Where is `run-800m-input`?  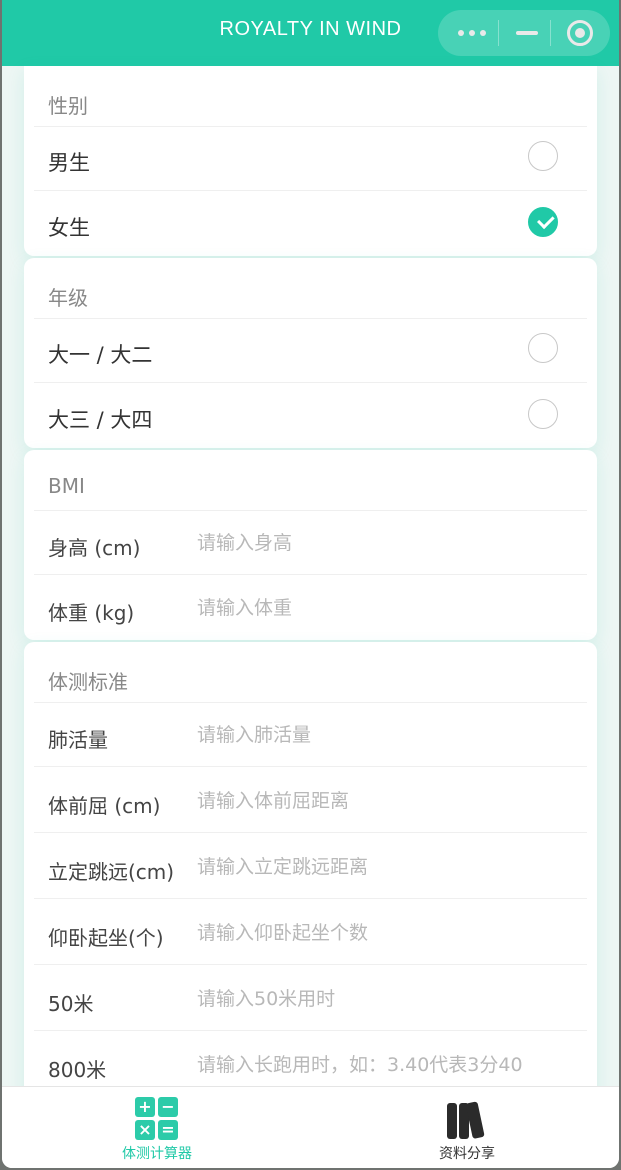
run-800m-input is located at coordinates (387, 1065).